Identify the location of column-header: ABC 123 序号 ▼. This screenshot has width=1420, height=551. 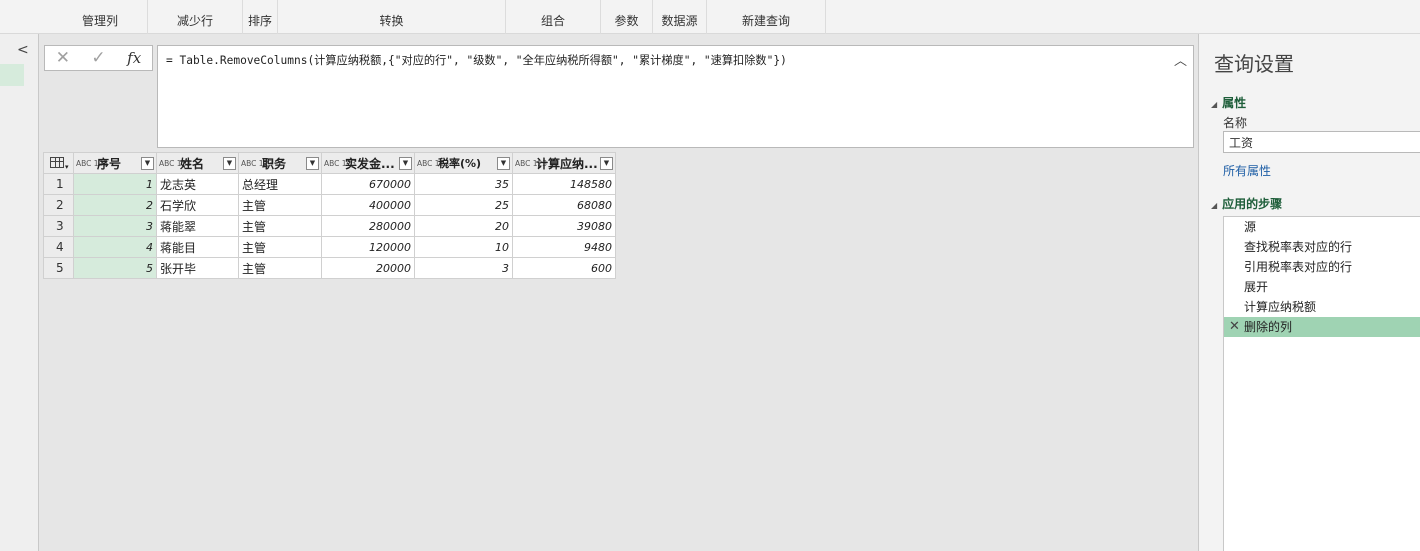
(115, 163).